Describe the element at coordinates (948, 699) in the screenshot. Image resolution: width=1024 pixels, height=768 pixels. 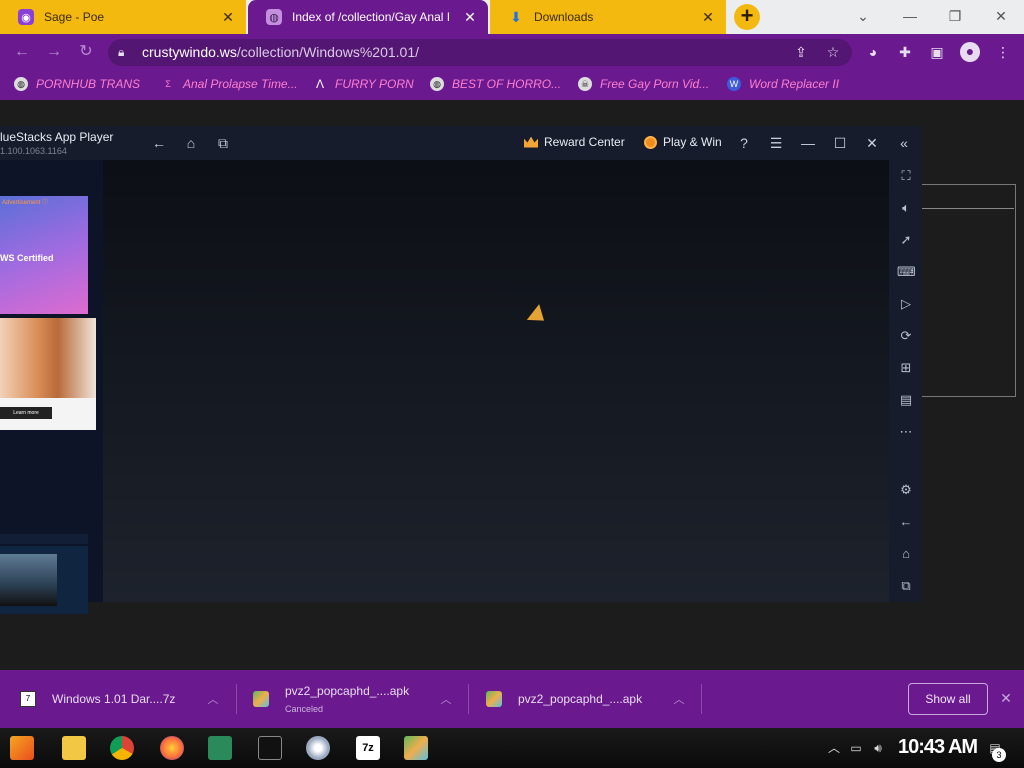
I see `show-all-button: Show all` at that location.